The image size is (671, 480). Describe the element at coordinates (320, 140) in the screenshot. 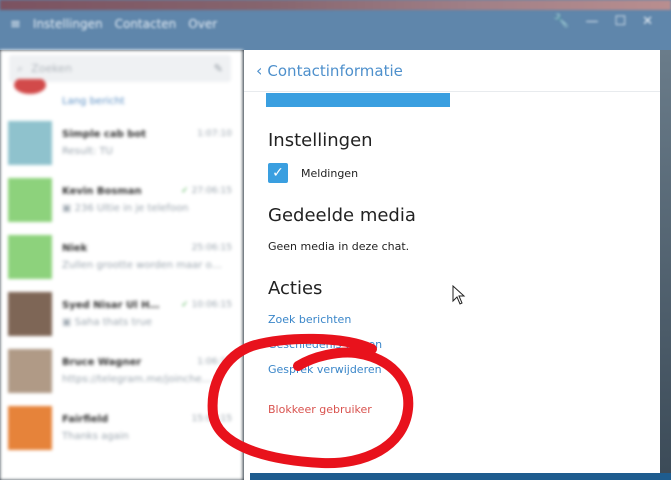

I see `settings-title: Instellingen` at that location.